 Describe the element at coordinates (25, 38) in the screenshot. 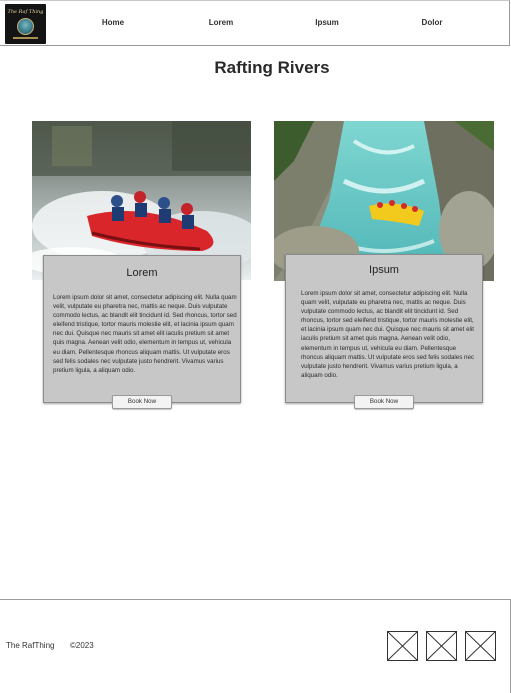

I see `logo-base` at that location.